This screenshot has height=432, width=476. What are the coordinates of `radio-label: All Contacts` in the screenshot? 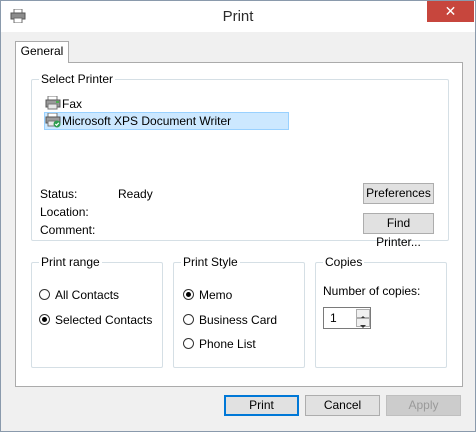 It's located at (87, 295).